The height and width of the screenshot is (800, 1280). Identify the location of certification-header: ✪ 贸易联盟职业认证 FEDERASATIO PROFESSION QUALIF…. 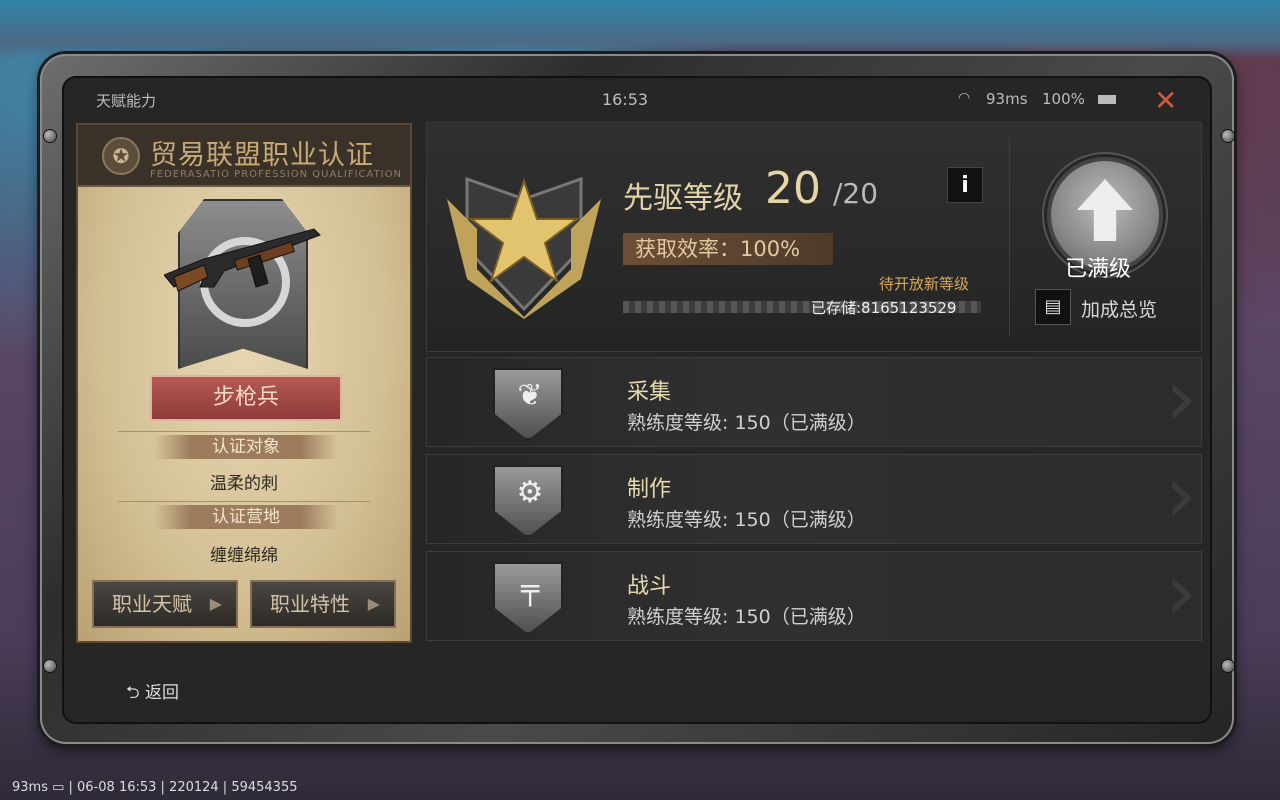
(244, 156).